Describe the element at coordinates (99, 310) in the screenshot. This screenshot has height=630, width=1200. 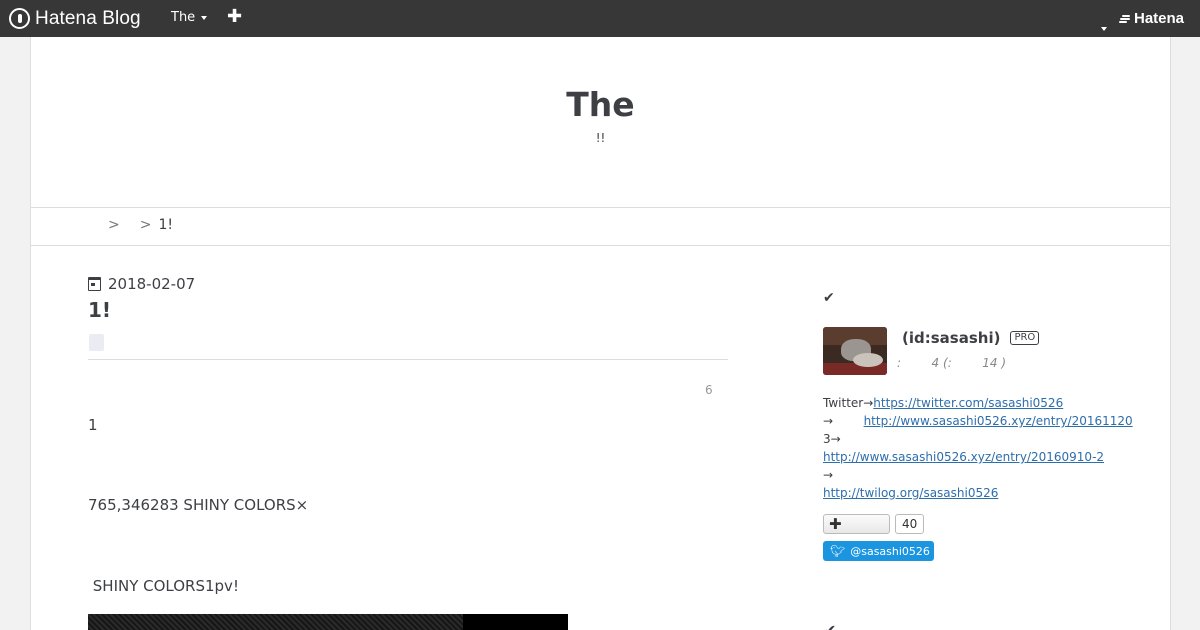
I see `entry-title: 1!` at that location.